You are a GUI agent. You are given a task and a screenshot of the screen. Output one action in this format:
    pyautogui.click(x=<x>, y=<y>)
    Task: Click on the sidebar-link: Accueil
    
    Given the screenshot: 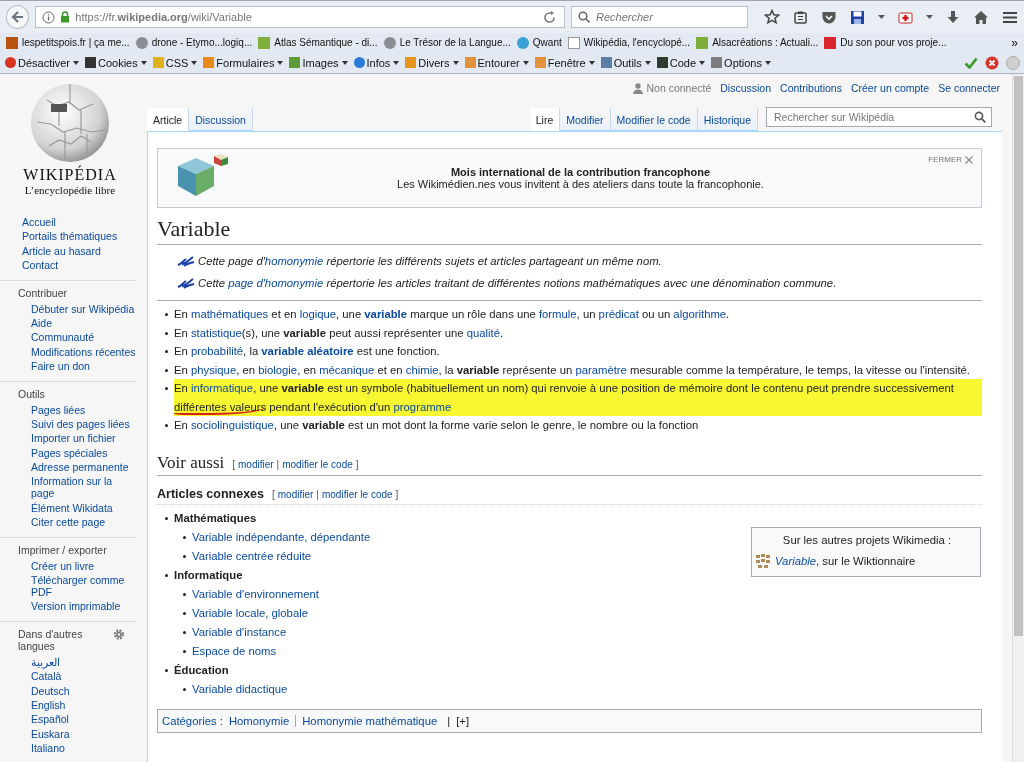 What is the action you would take?
    pyautogui.click(x=79, y=222)
    